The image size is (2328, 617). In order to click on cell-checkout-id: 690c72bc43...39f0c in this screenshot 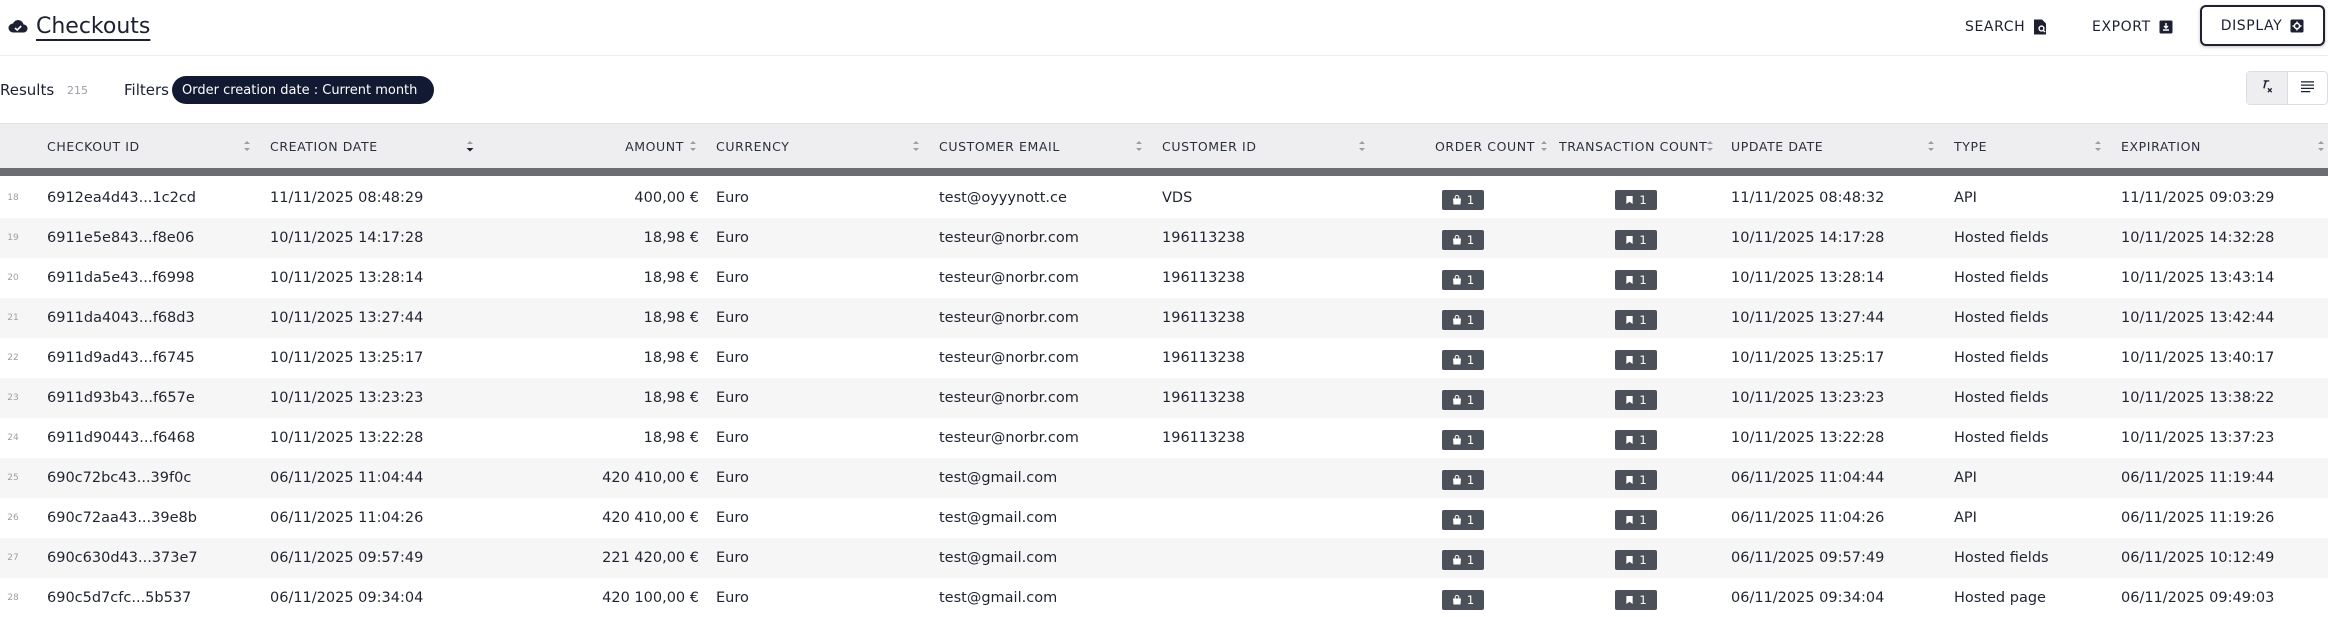, I will do `click(119, 478)`.